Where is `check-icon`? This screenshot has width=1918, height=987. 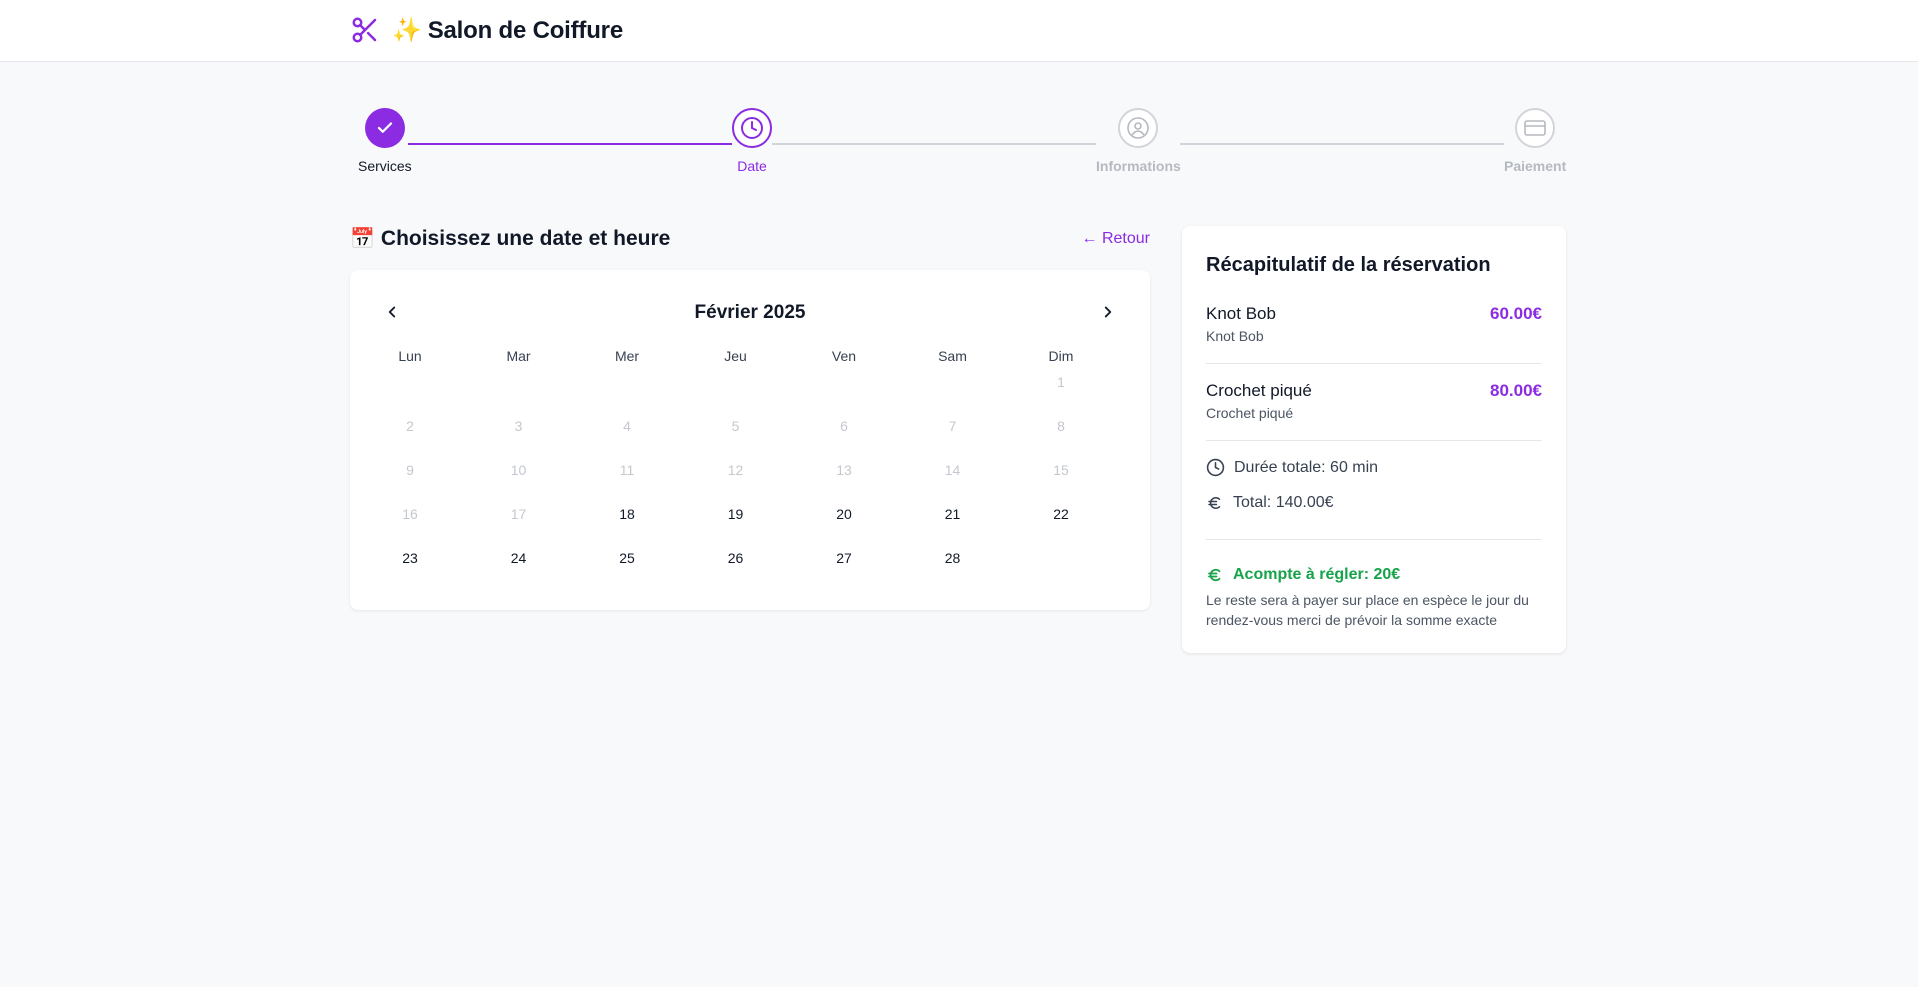
check-icon is located at coordinates (384, 127).